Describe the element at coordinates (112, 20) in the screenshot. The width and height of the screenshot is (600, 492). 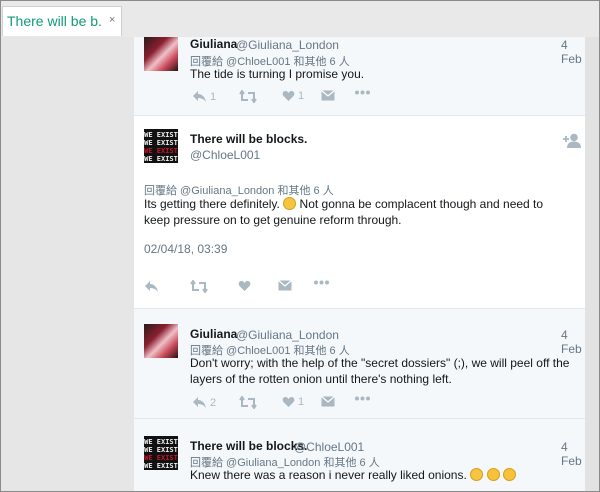
I see `tab-close-icon: ×` at that location.